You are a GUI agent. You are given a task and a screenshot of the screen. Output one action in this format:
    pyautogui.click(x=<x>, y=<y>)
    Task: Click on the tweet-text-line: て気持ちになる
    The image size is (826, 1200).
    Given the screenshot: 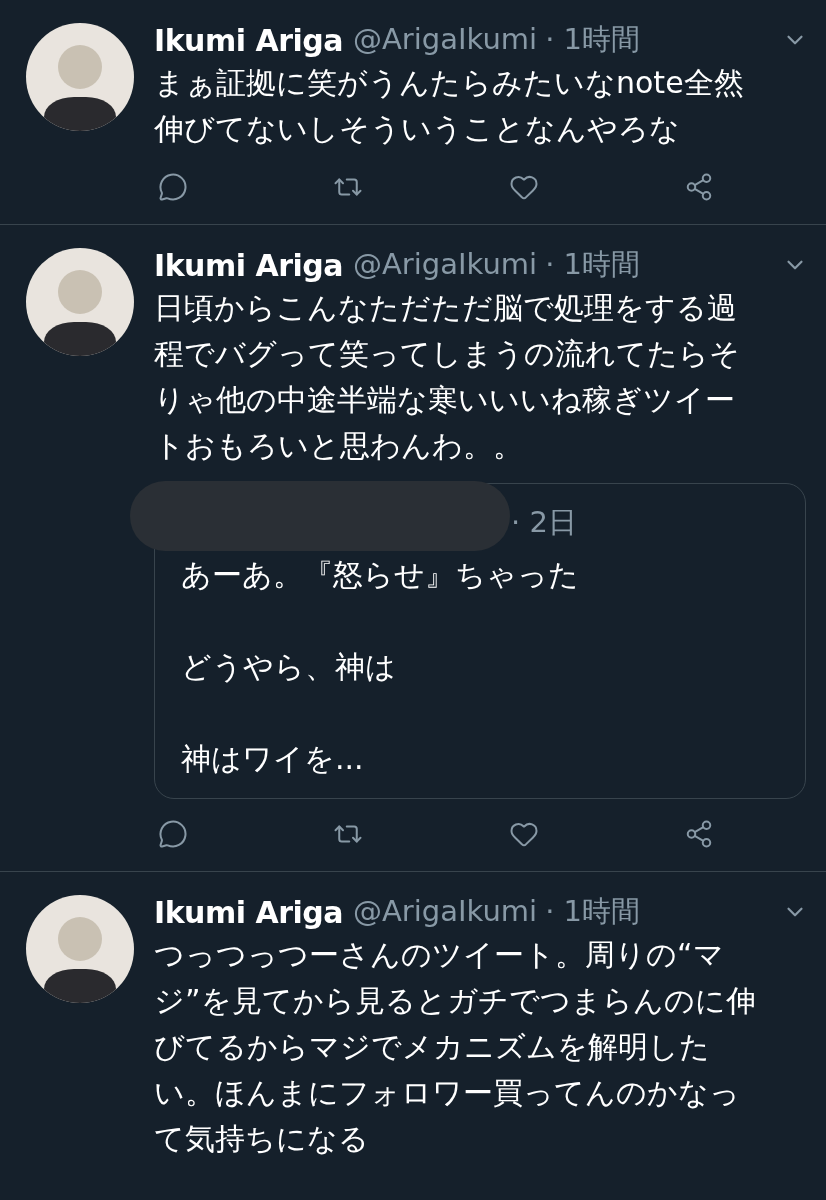 What is the action you would take?
    pyautogui.click(x=261, y=1139)
    